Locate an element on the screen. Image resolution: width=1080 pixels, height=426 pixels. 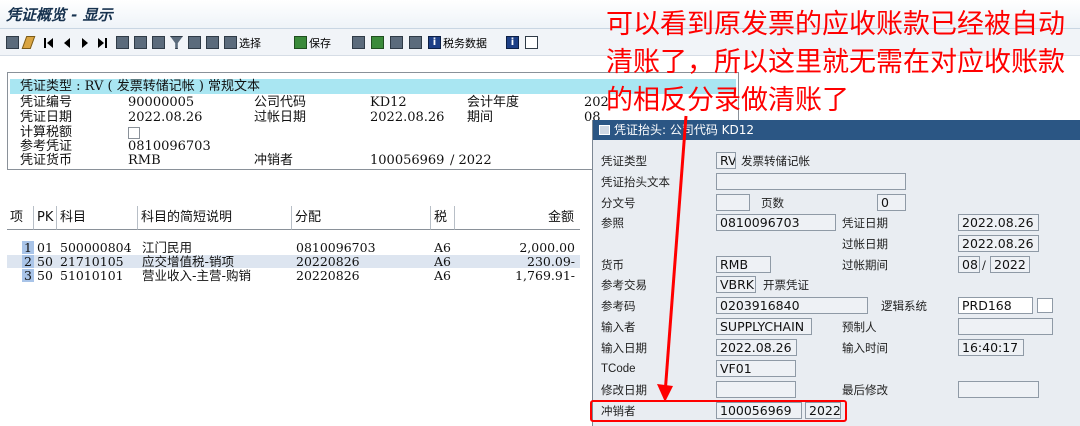
previous-page-icon is located at coordinates (67, 42).